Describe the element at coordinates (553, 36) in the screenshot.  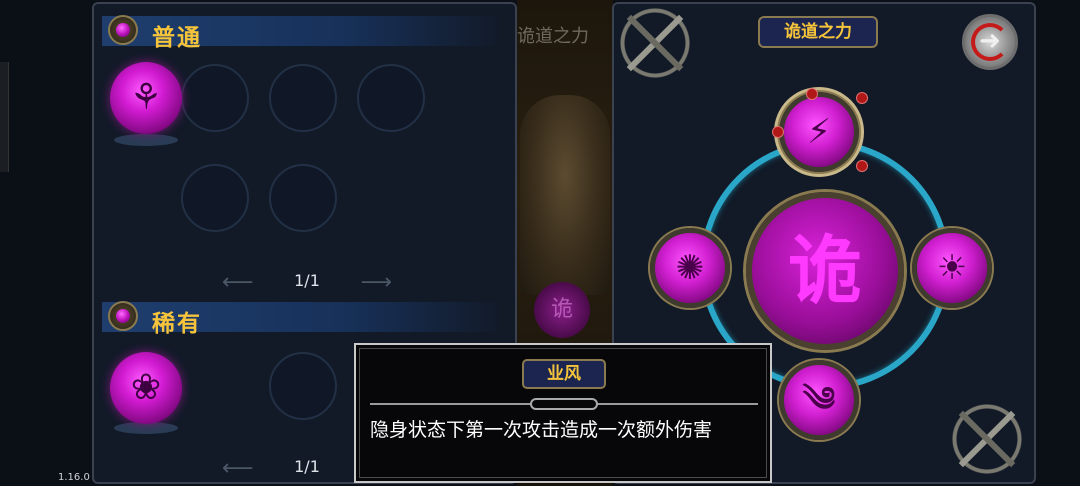
I see `center-faded-title: 诡道之力` at that location.